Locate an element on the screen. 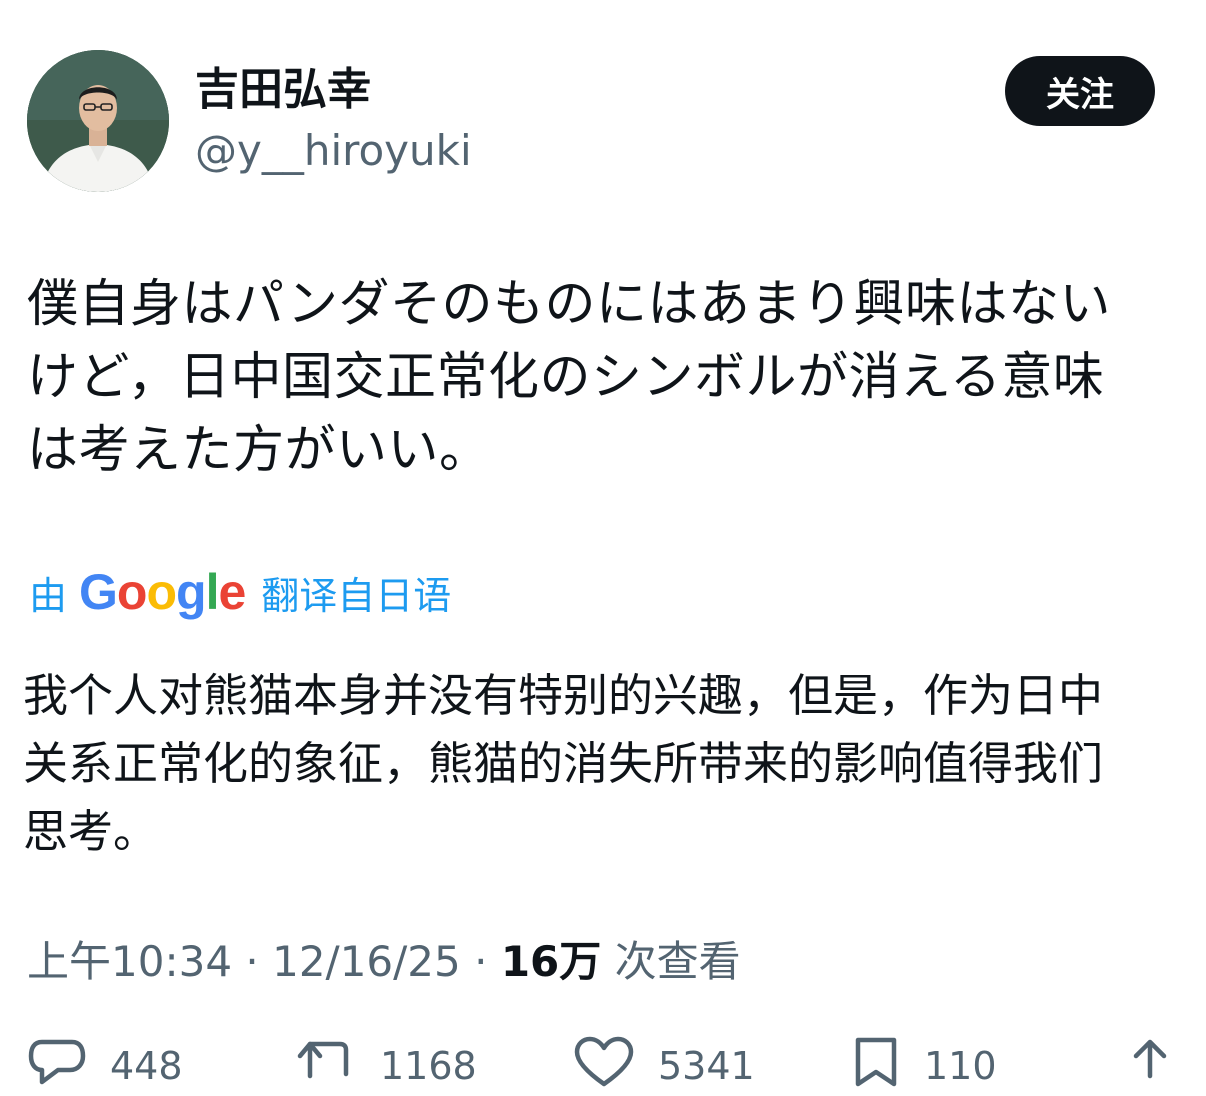  reply-button: 448 is located at coordinates (105, 1062).